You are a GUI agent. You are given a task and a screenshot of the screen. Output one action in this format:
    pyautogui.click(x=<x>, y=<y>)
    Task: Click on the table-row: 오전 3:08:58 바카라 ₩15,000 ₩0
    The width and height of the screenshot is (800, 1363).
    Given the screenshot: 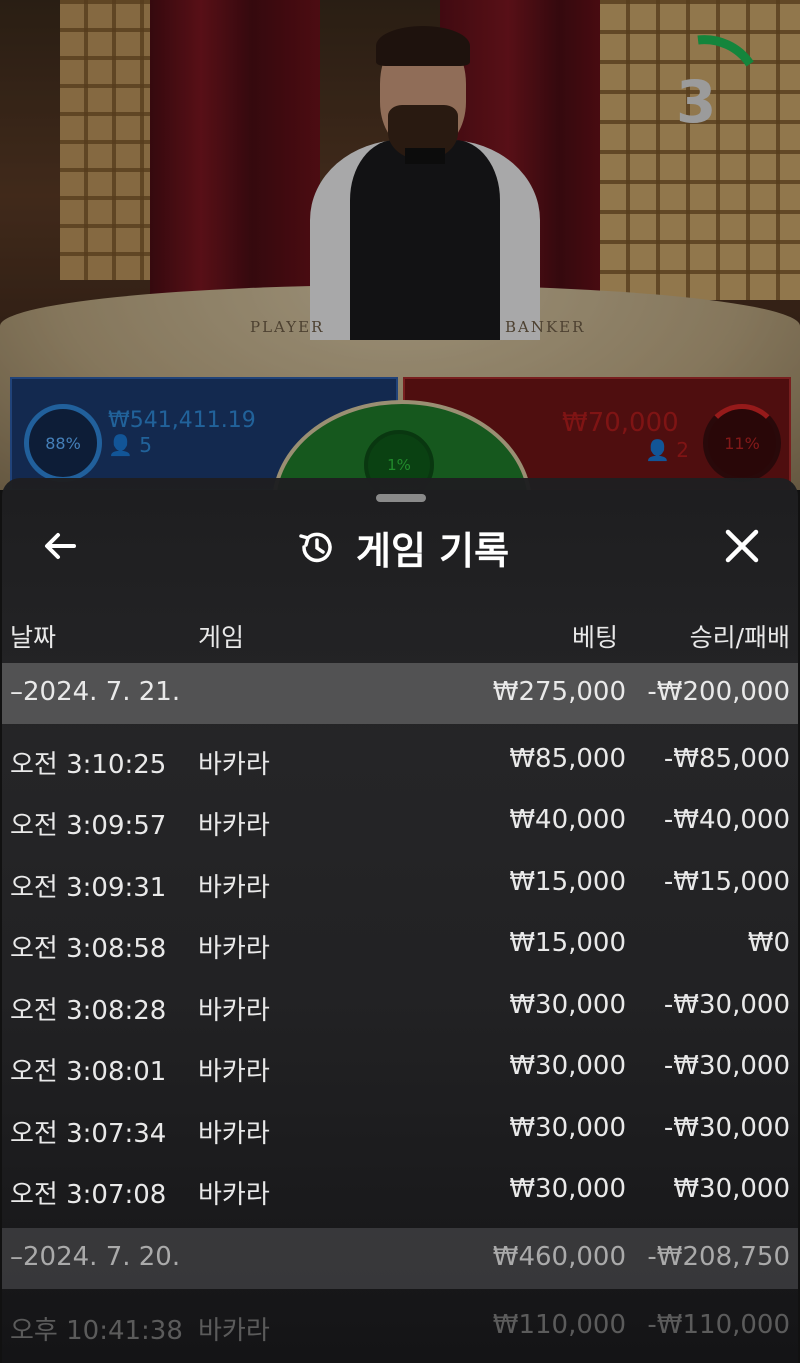 What is the action you would take?
    pyautogui.click(x=400, y=944)
    